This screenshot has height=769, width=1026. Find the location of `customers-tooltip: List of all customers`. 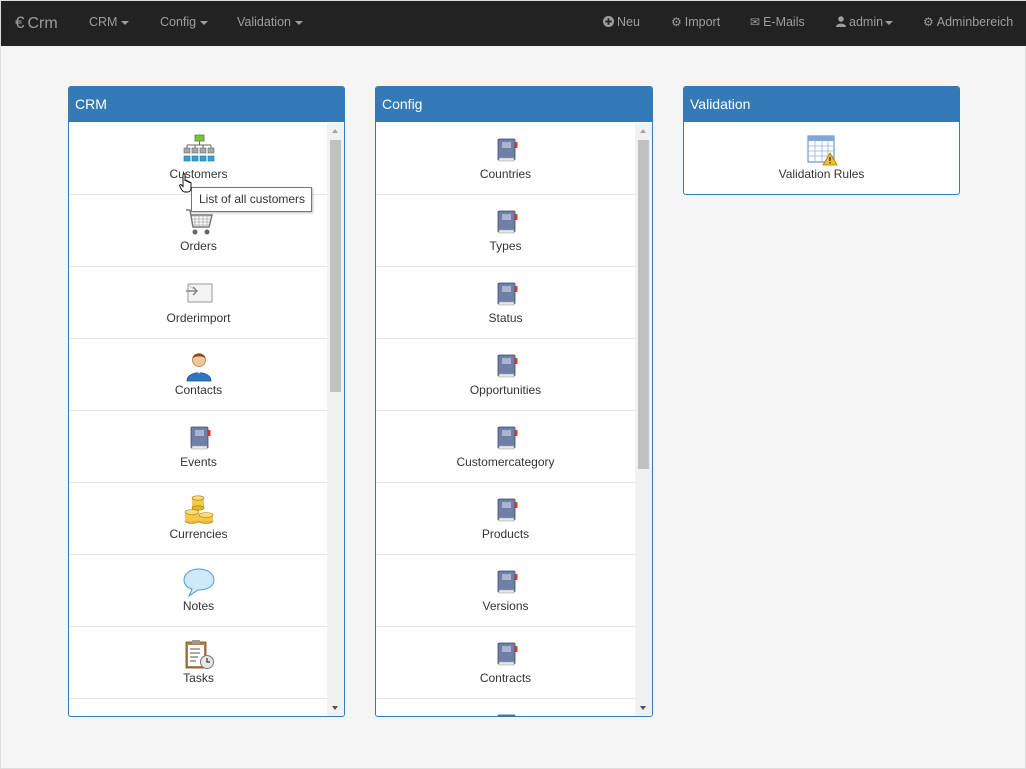

customers-tooltip: List of all customers is located at coordinates (251, 199).